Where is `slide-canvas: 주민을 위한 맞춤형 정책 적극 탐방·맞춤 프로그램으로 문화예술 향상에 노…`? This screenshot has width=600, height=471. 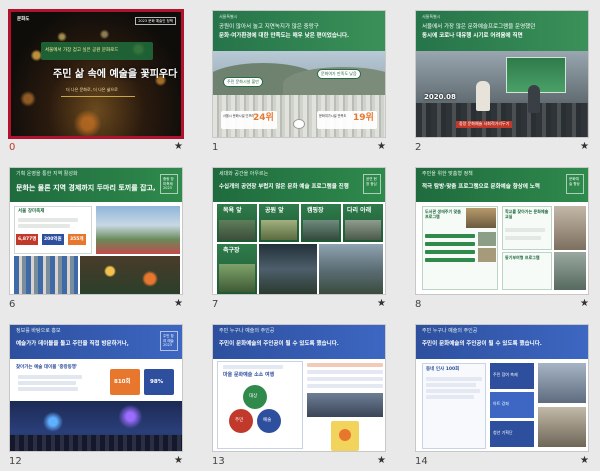 slide-canvas: 주민을 위한 맞춤형 정책 적극 탐방·맞춤 프로그램으로 문화예술 향상에 노… is located at coordinates (502, 231).